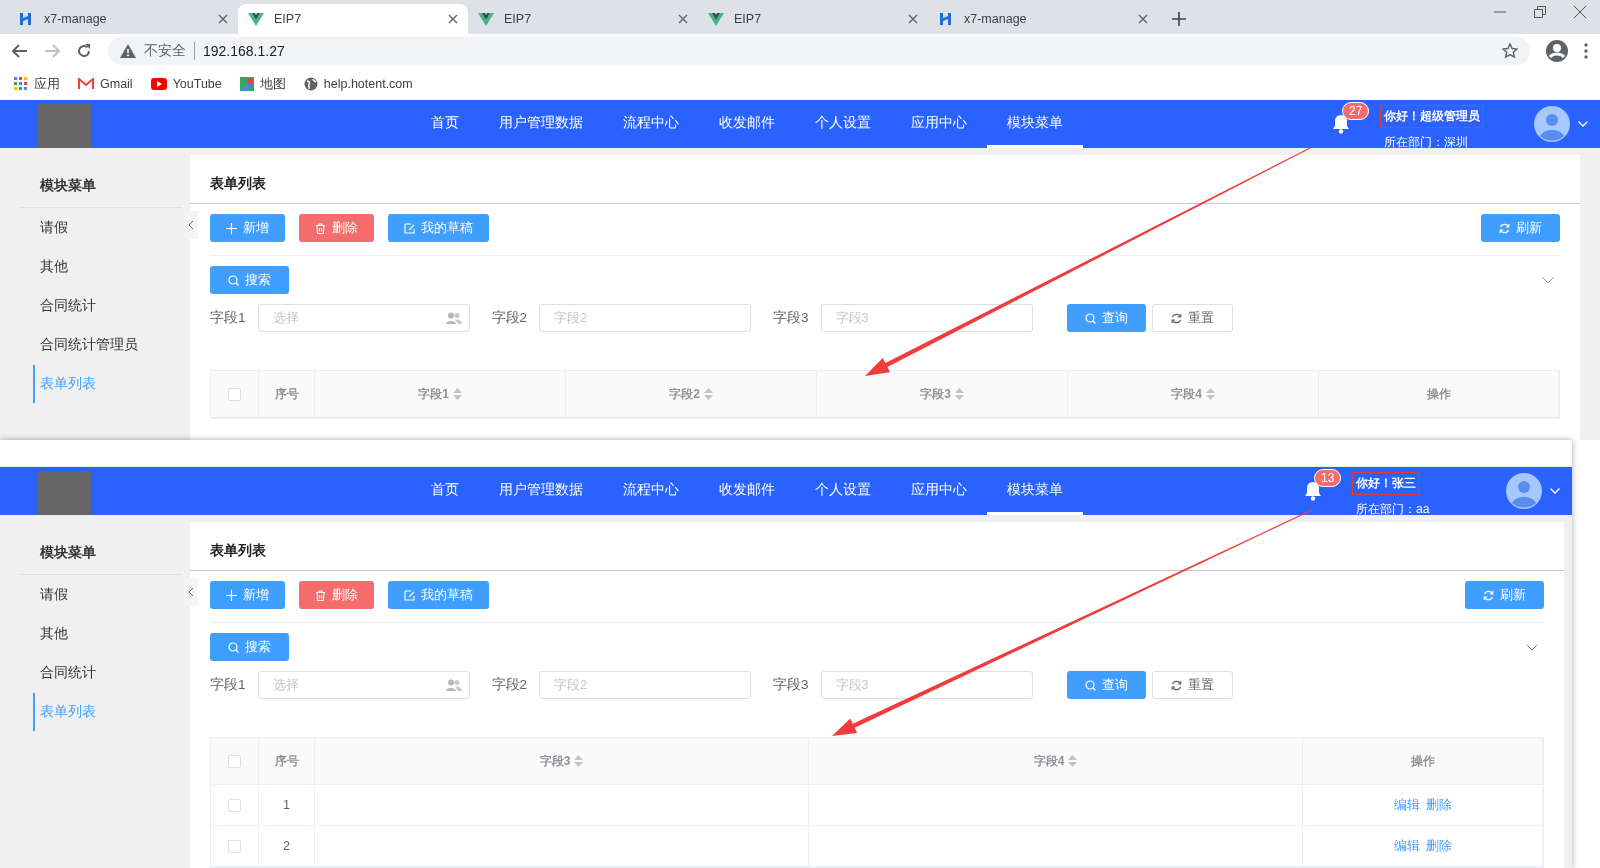  What do you see at coordinates (509, 685) in the screenshot?
I see `field-label: 字段2` at bounding box center [509, 685].